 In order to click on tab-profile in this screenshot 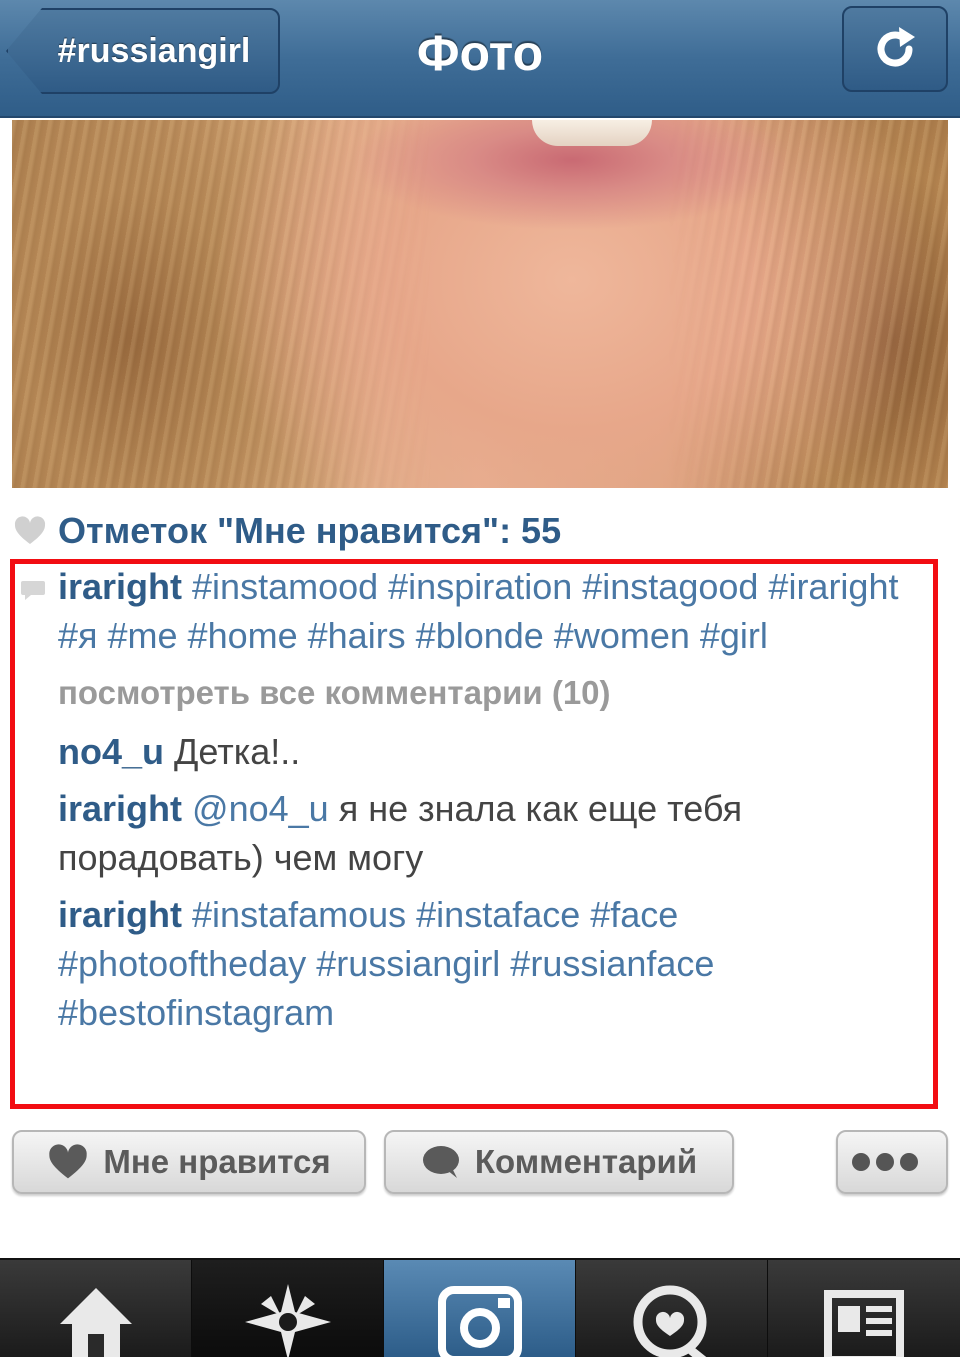, I will do `click(864, 1308)`.